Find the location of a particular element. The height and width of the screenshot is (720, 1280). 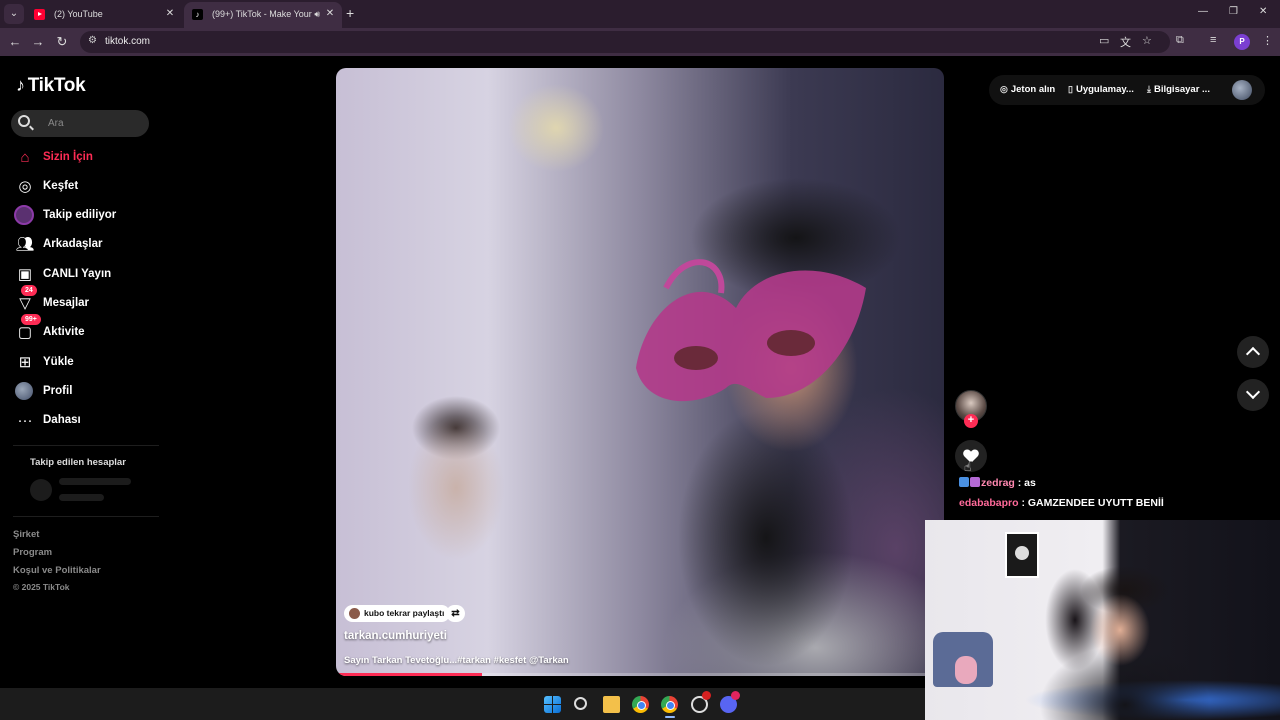

nav-item-following: Takip ediliyor is located at coordinates (88, 216).